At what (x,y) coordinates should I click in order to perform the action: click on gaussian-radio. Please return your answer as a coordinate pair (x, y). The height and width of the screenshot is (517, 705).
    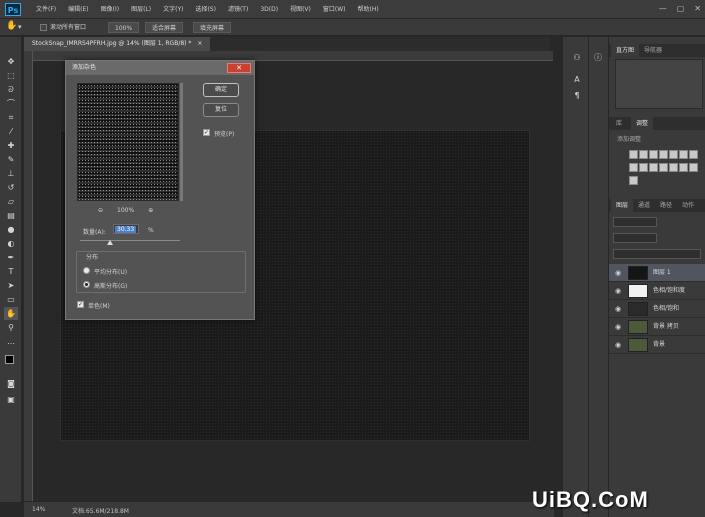
    Looking at the image, I should click on (86, 284).